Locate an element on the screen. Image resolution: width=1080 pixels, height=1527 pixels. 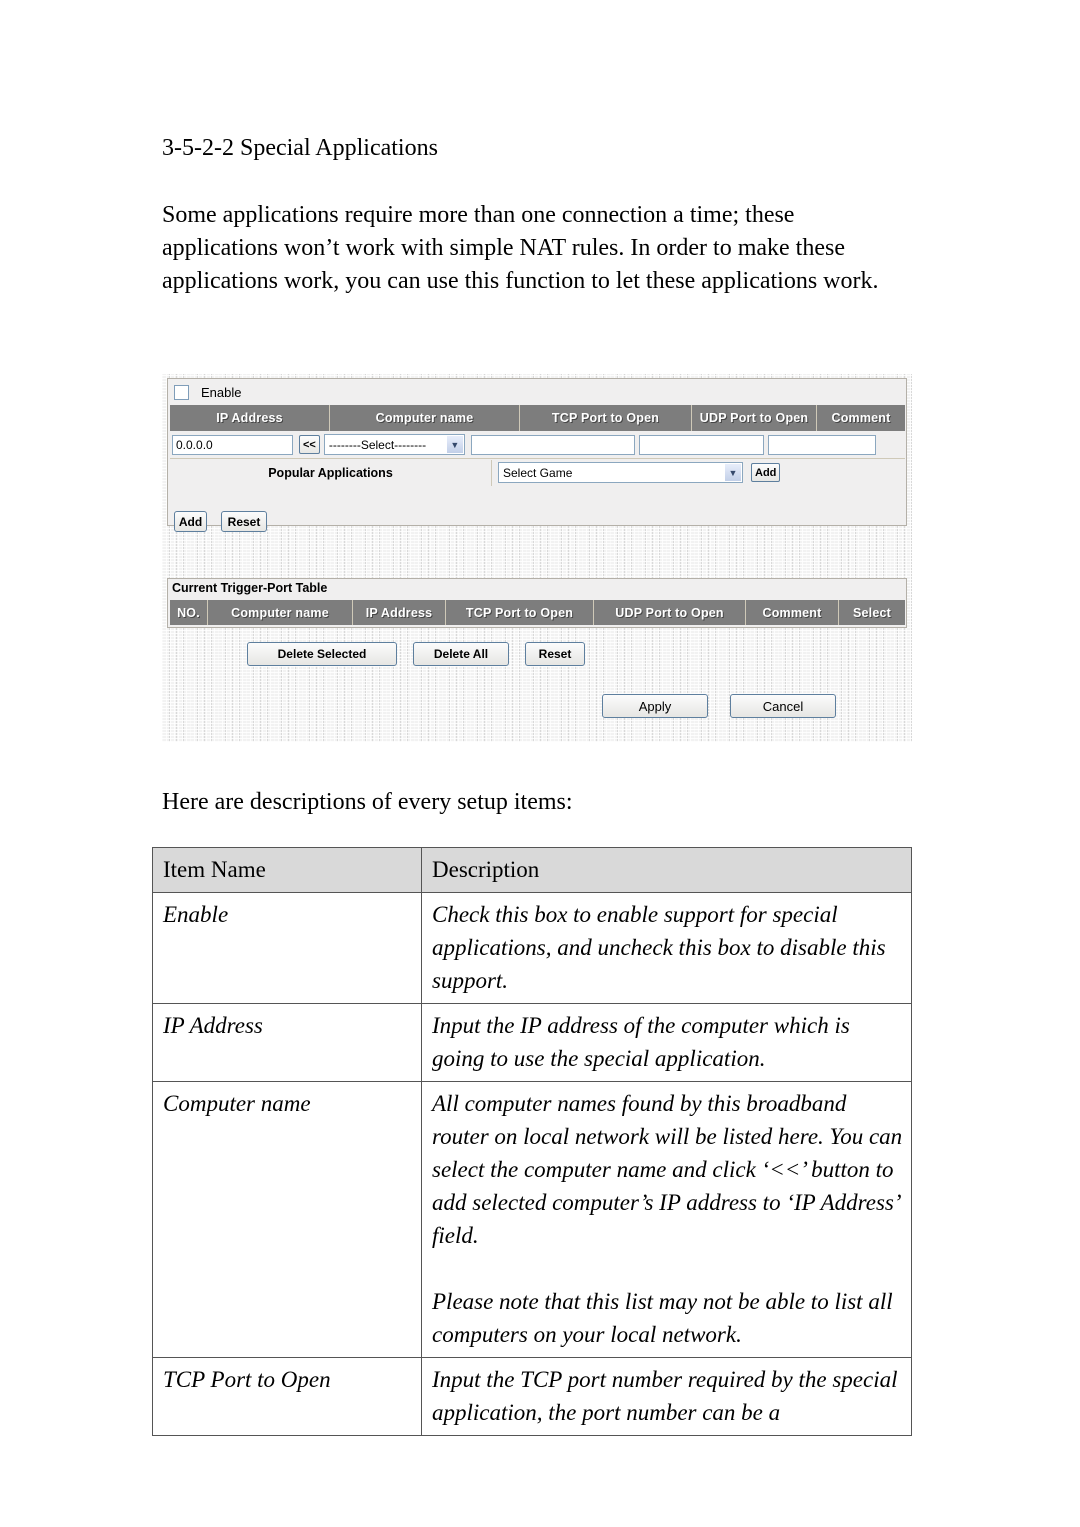
page-title: 3-5-2-2 Special Applications is located at coordinates (300, 148).